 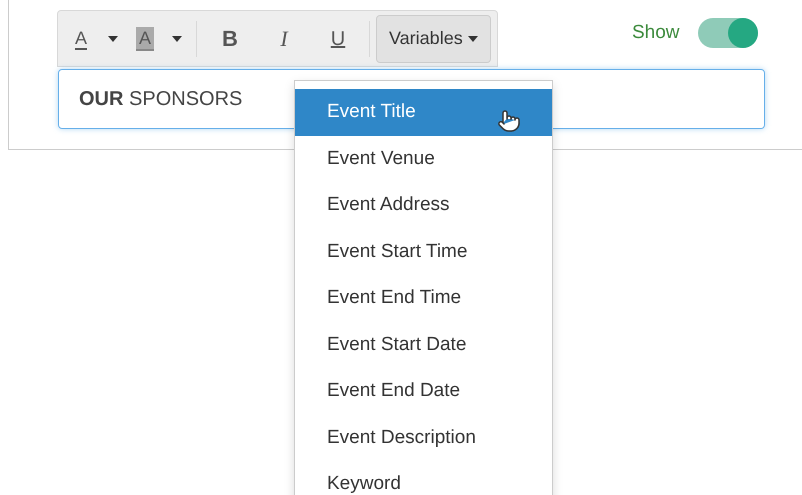 What do you see at coordinates (423, 345) in the screenshot?
I see `menu-item: Event Start Date` at bounding box center [423, 345].